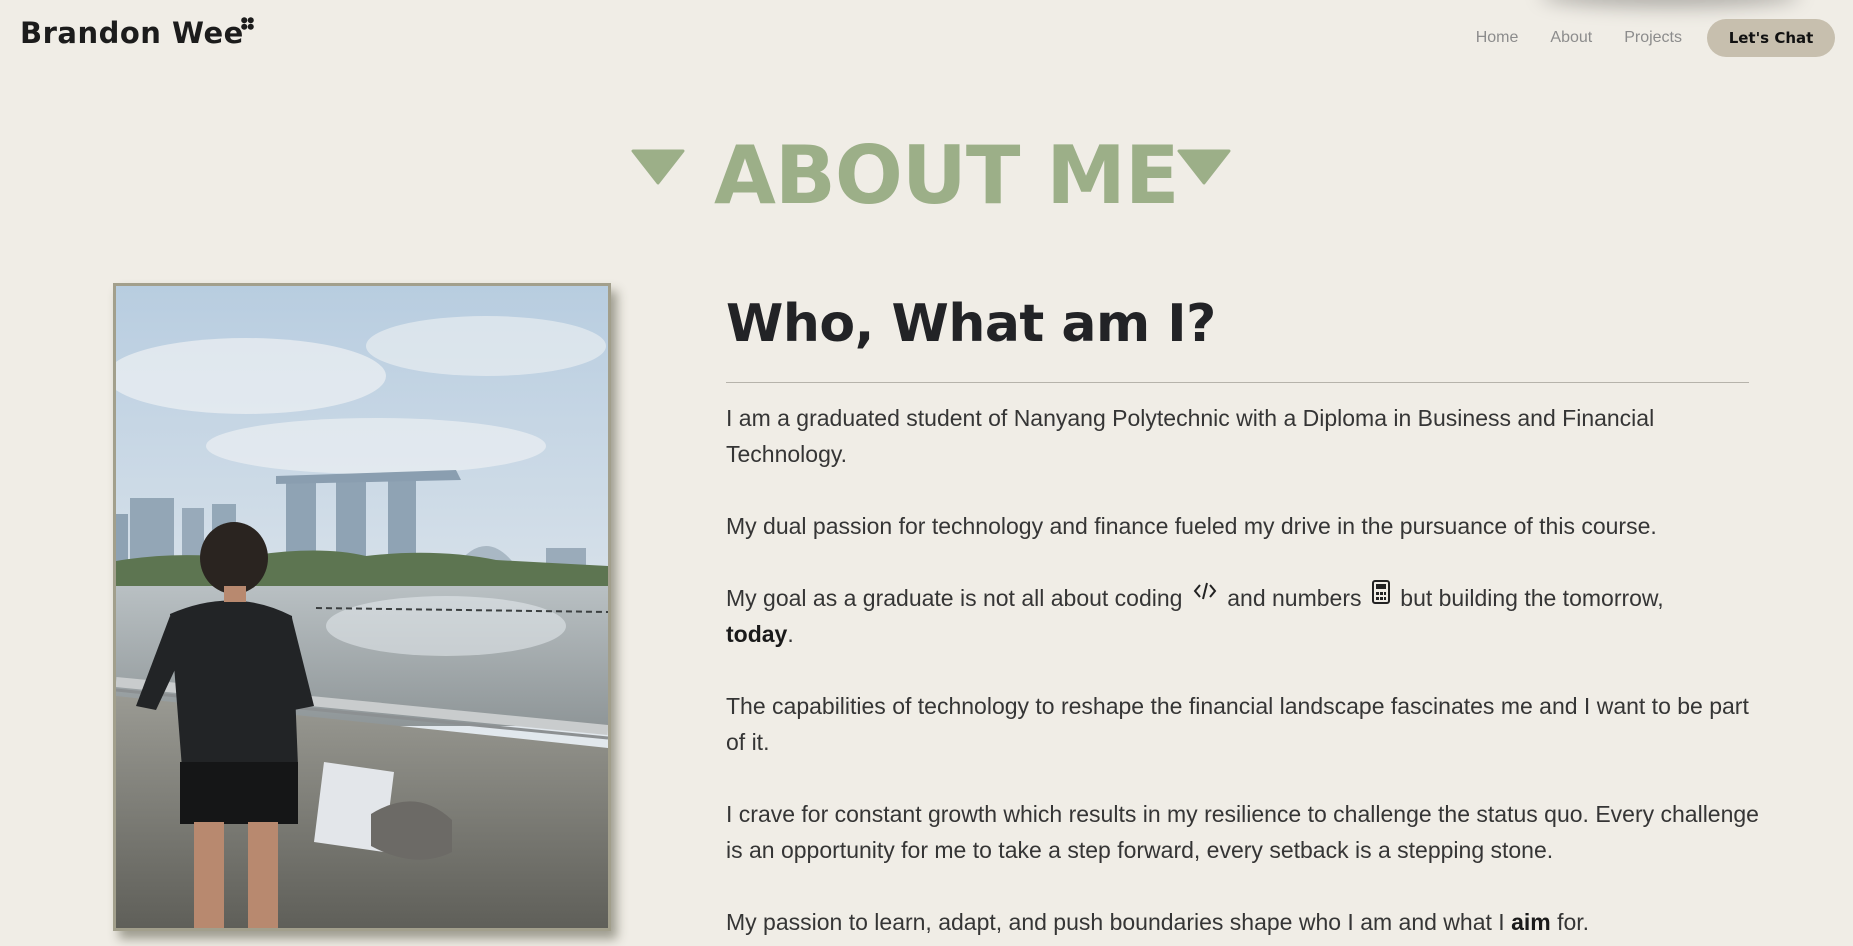 Image resolution: width=1853 pixels, height=946 pixels. What do you see at coordinates (947, 175) in the screenshot?
I see `section-title: ABOUT ME` at bounding box center [947, 175].